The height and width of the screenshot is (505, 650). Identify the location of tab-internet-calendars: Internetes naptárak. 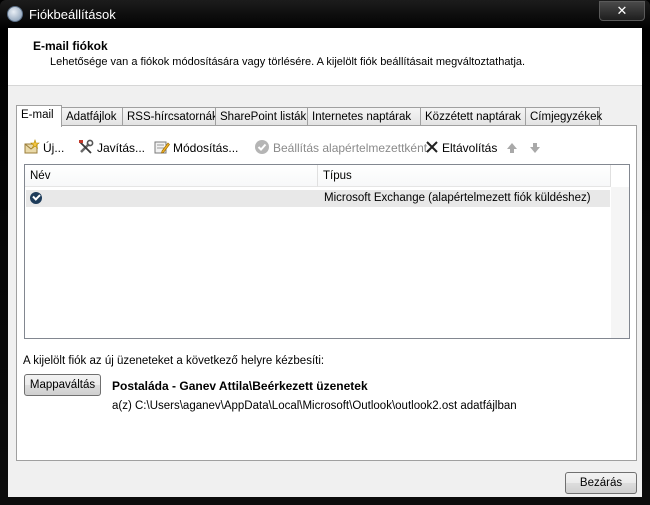
(364, 116).